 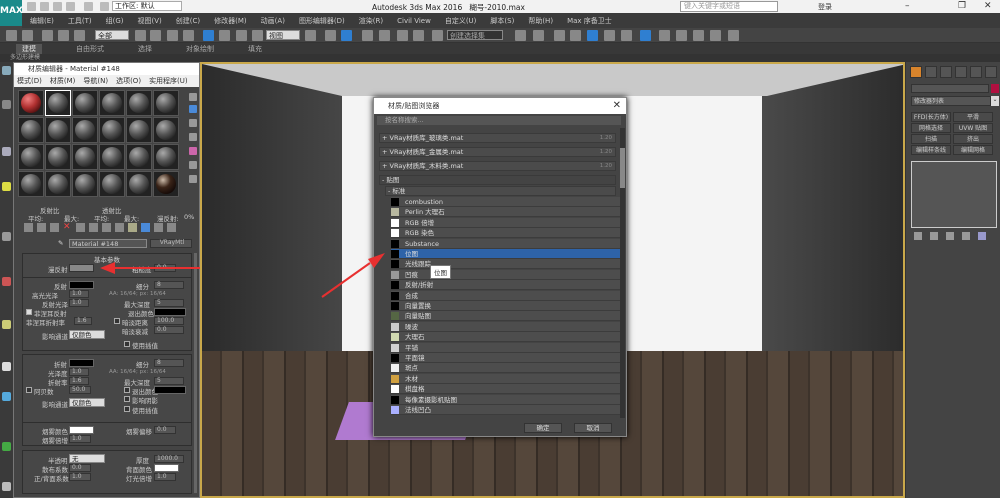 What do you see at coordinates (193, 179) in the screenshot?
I see `options-icon` at bounding box center [193, 179].